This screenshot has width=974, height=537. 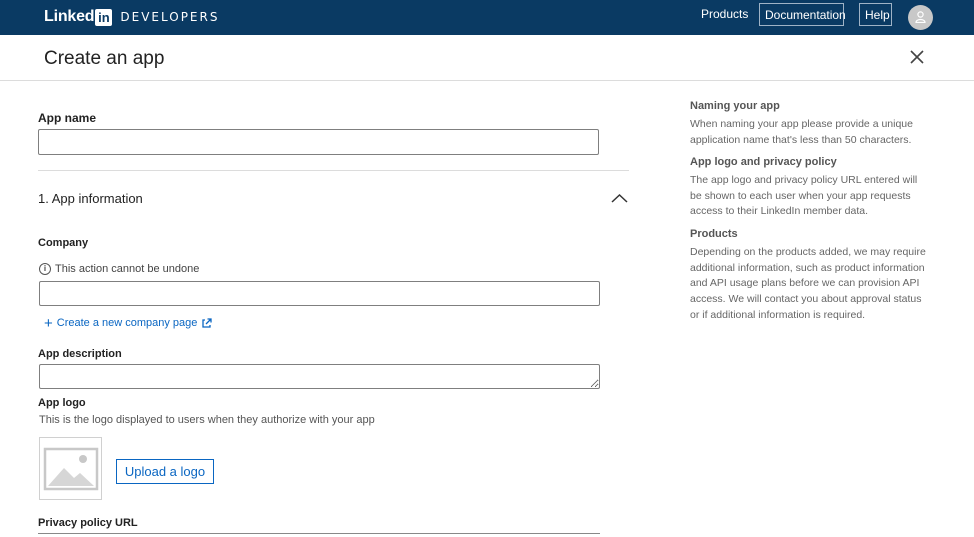 I want to click on upload-logo-button: Upload a logo, so click(x=165, y=471).